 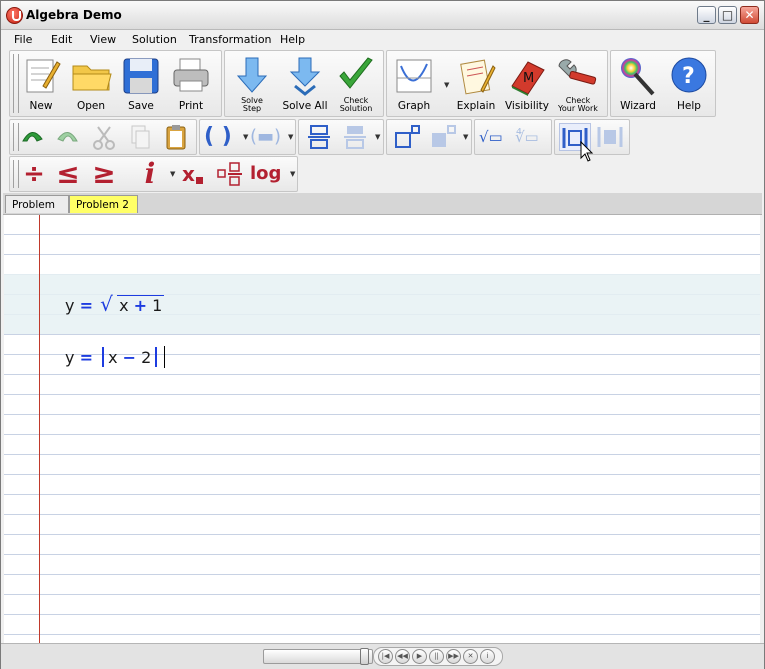 I want to click on power-button, so click(x=407, y=137).